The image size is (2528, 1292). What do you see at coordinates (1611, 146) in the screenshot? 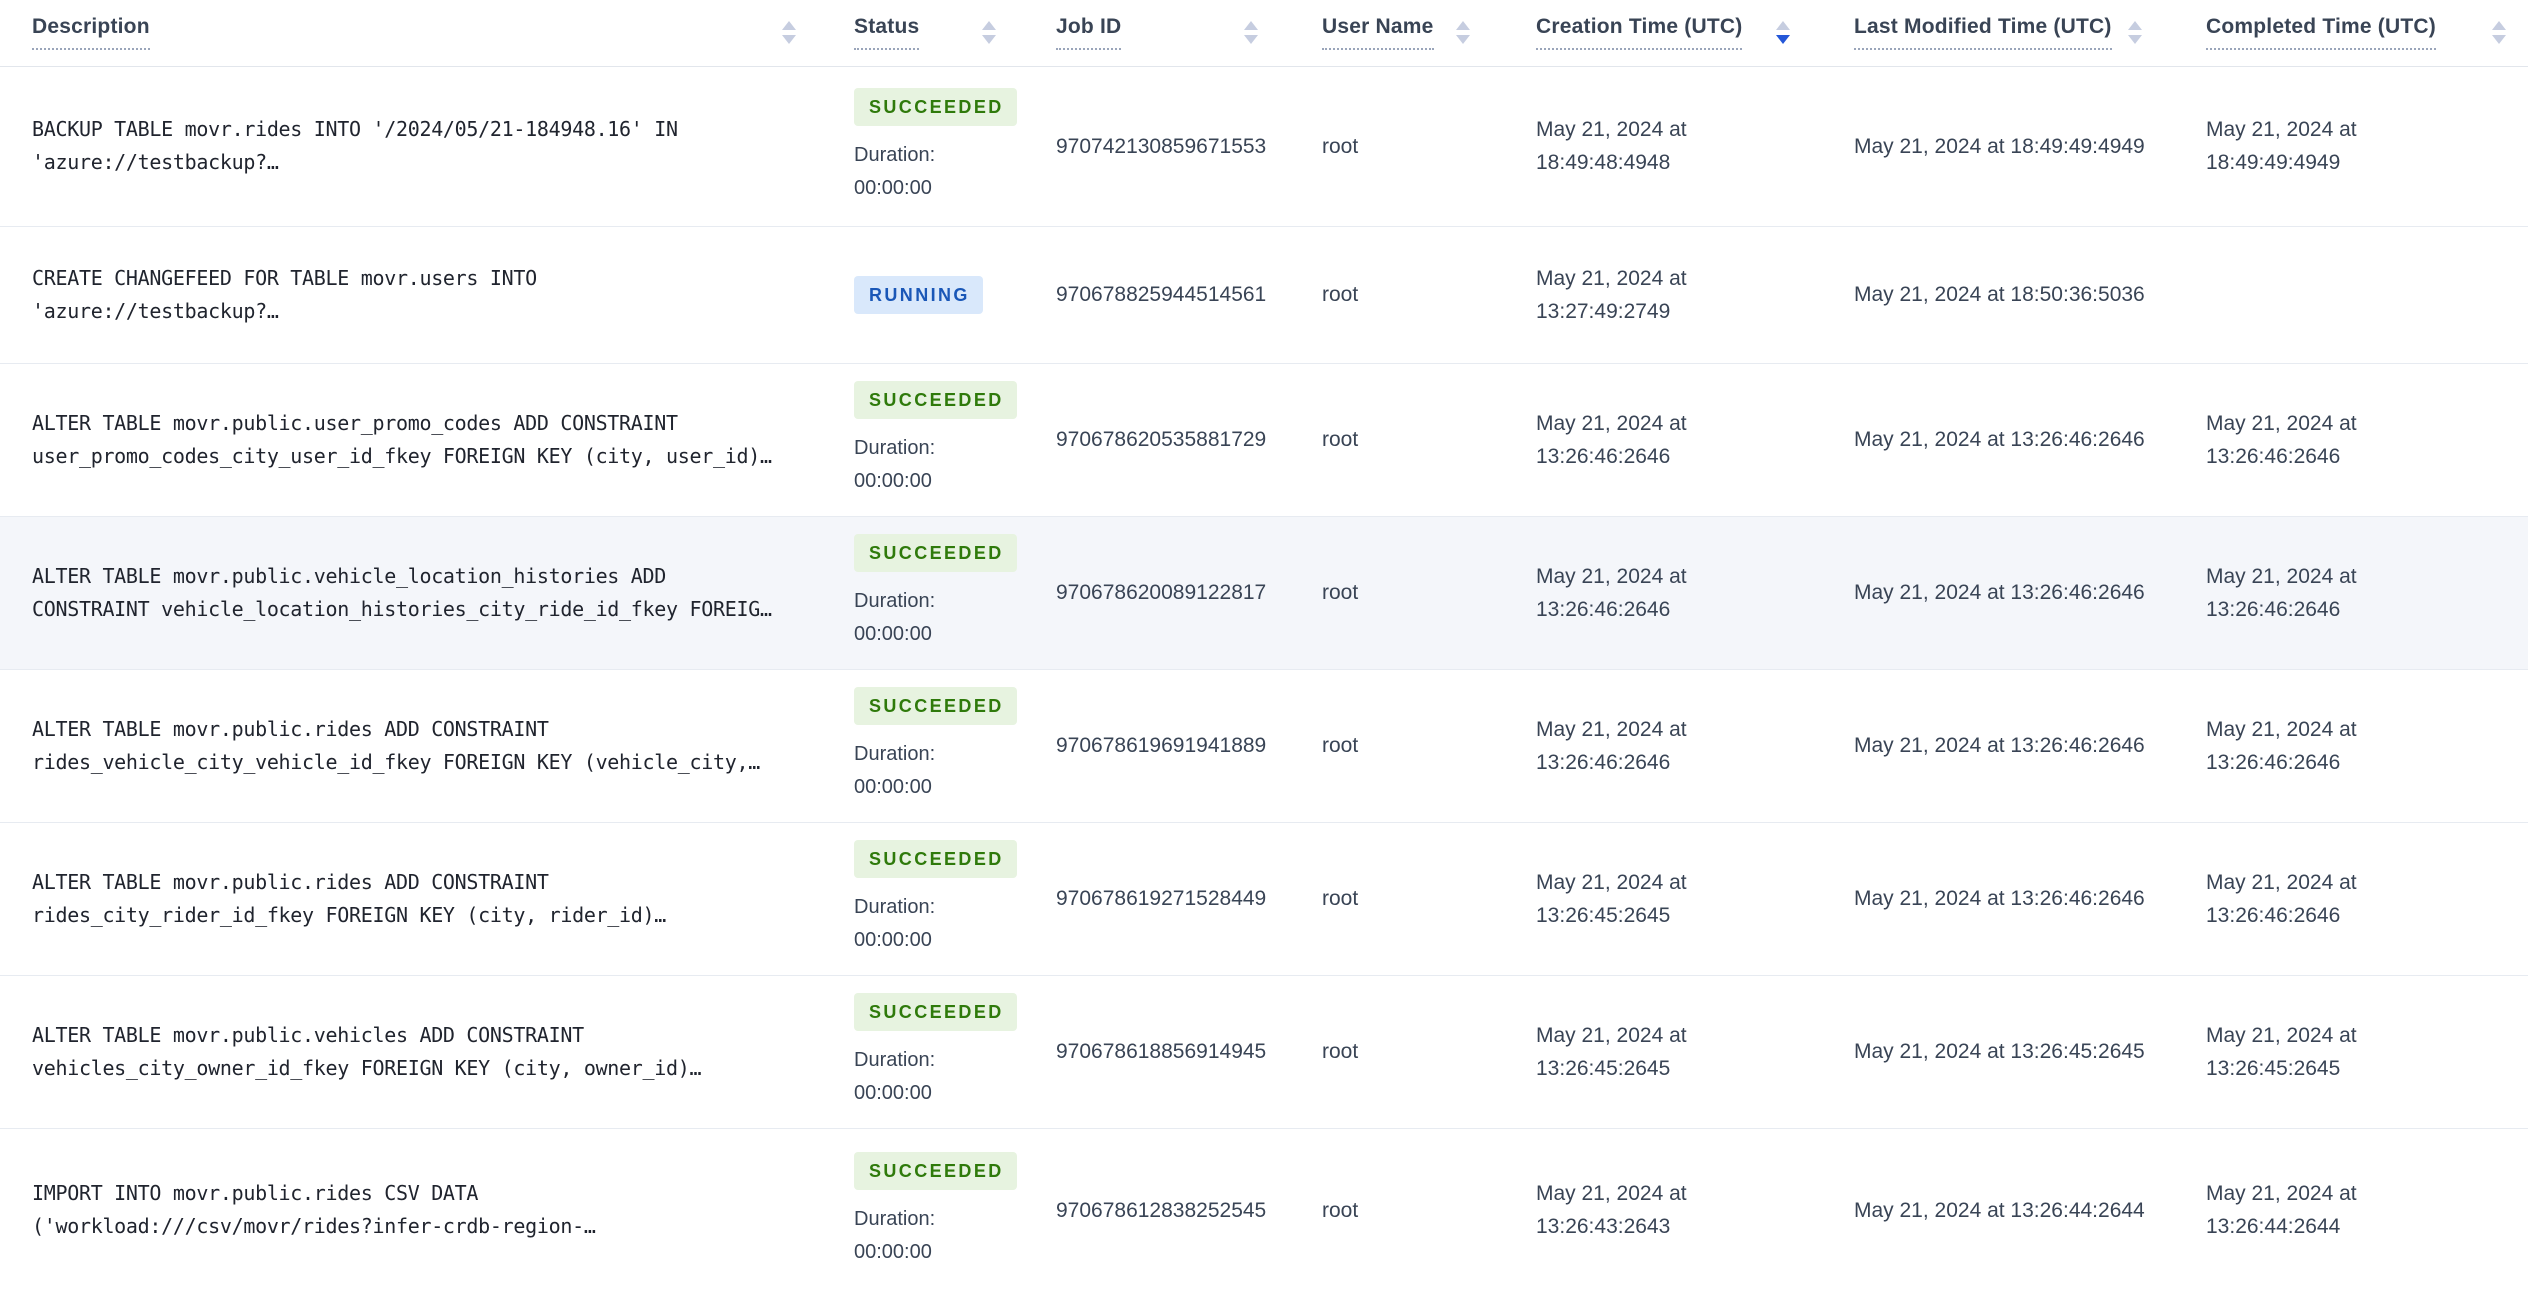
I see `creation-time: May 21, 2024 at 18:49:48:4948` at bounding box center [1611, 146].